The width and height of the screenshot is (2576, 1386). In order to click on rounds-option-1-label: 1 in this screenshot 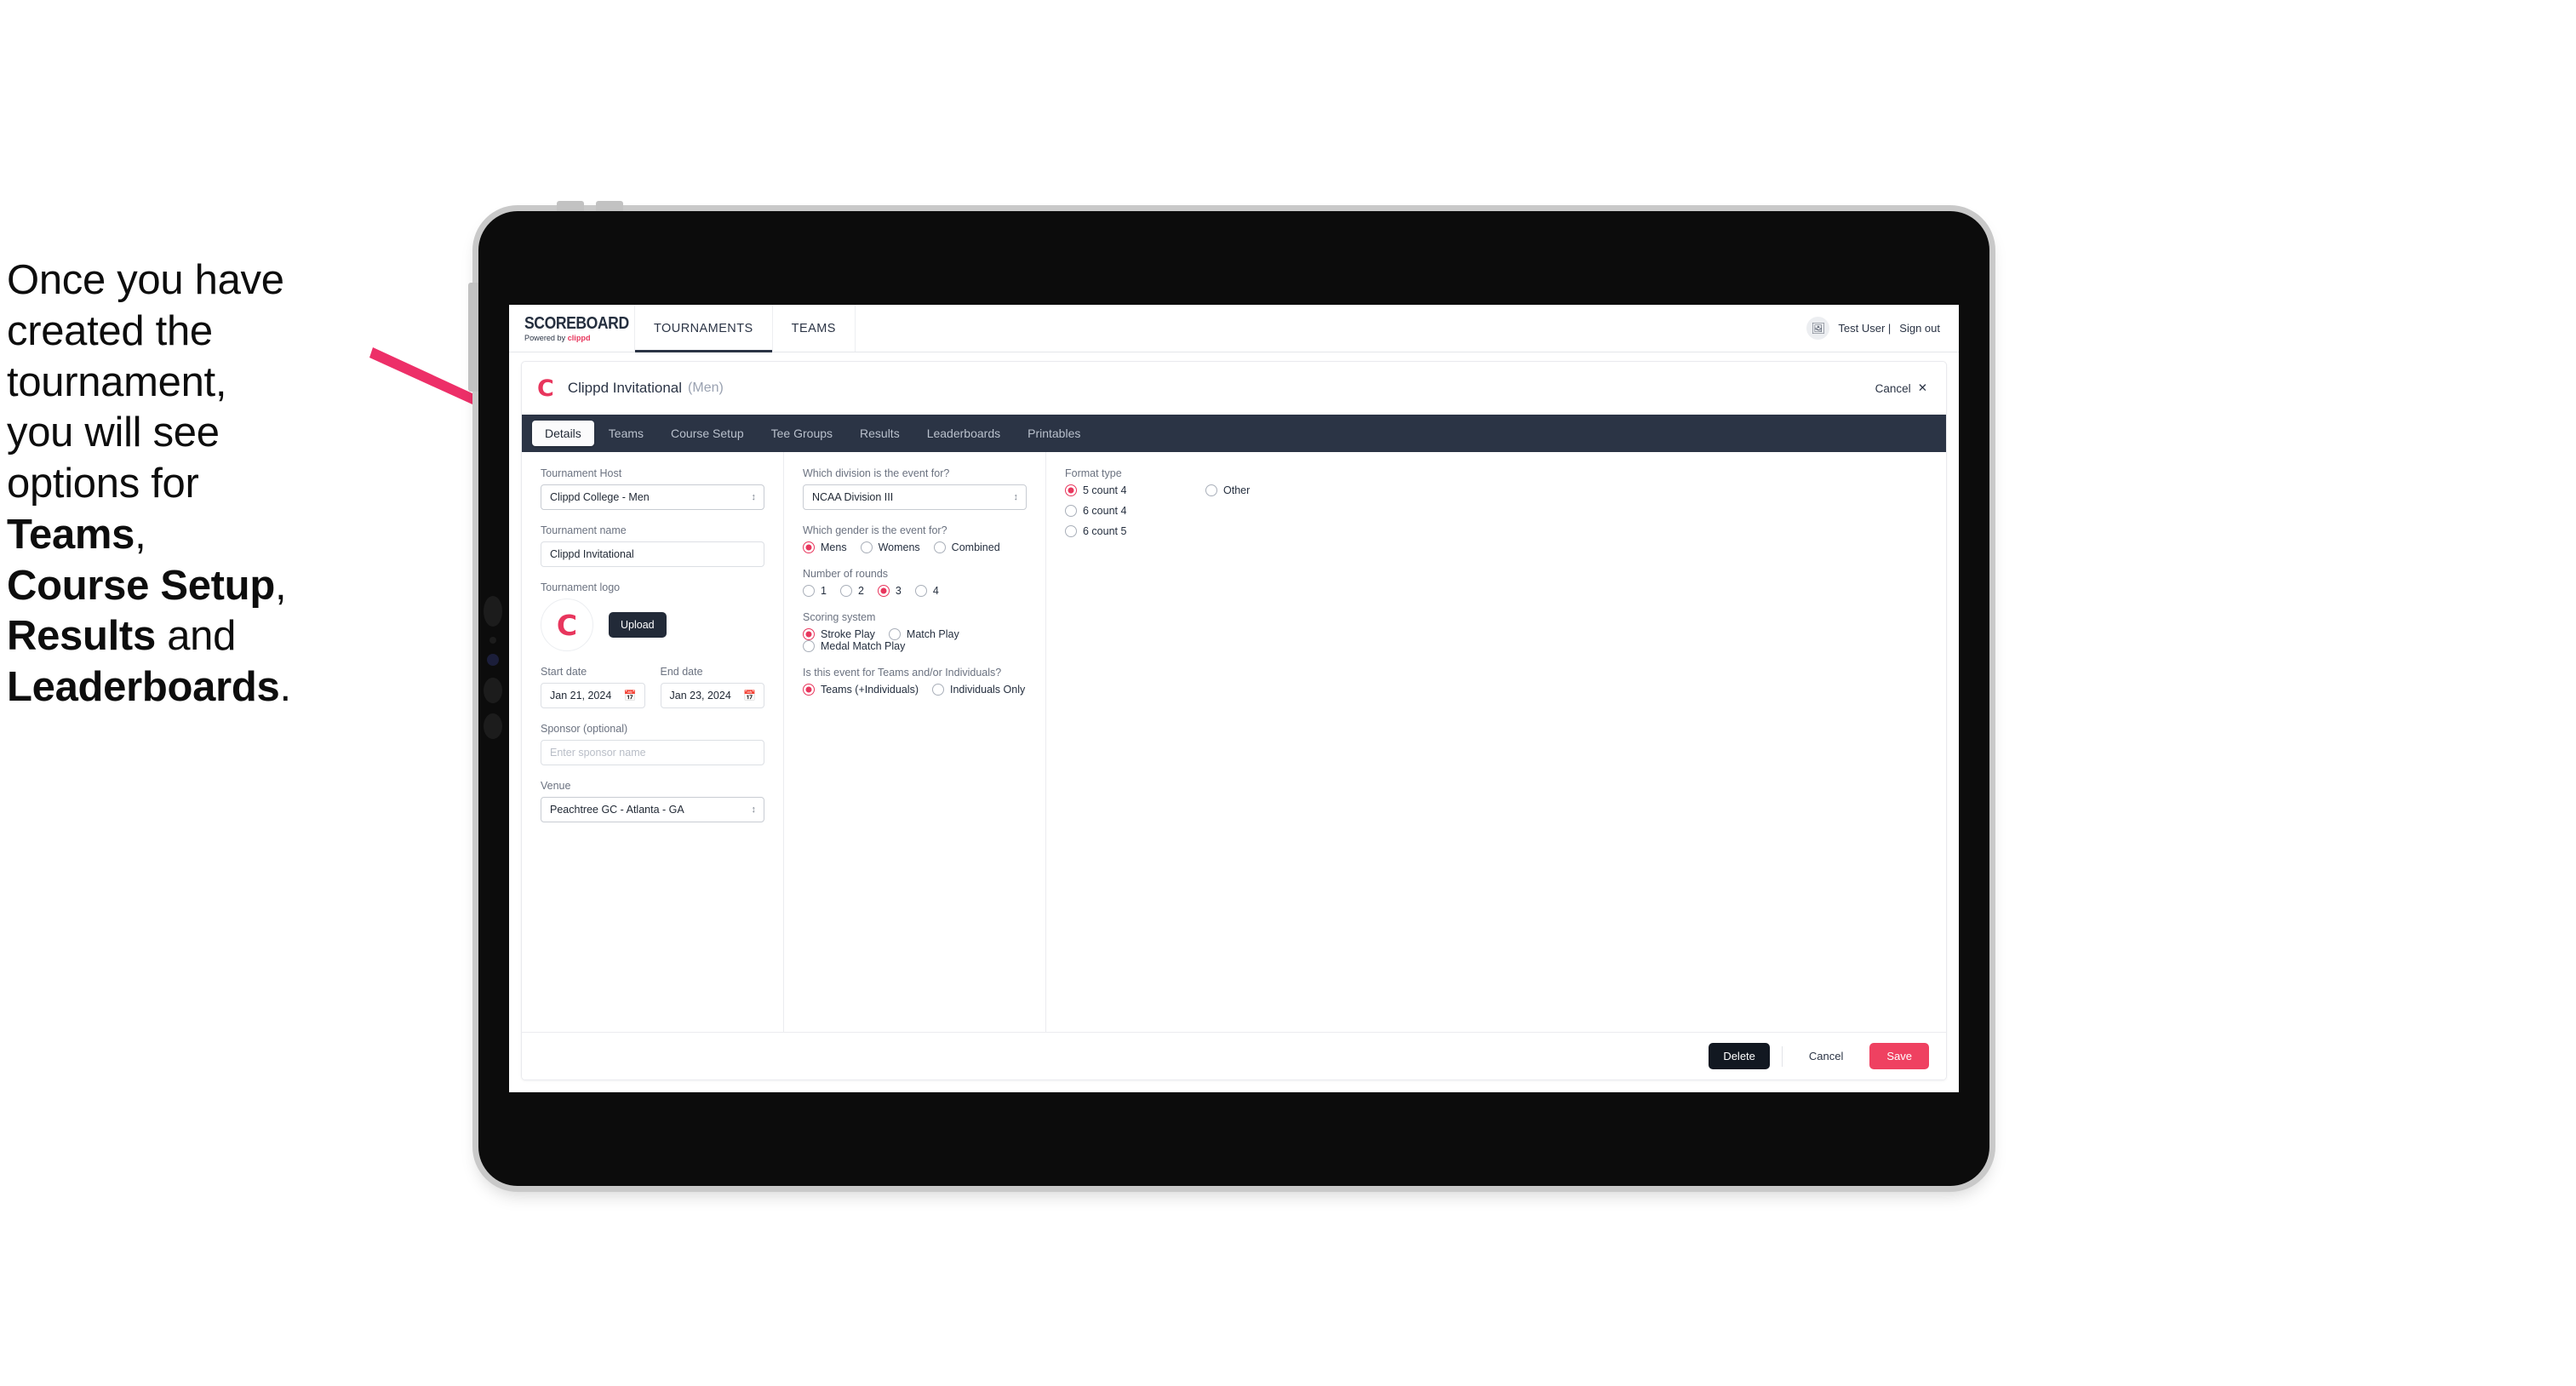, I will do `click(824, 591)`.